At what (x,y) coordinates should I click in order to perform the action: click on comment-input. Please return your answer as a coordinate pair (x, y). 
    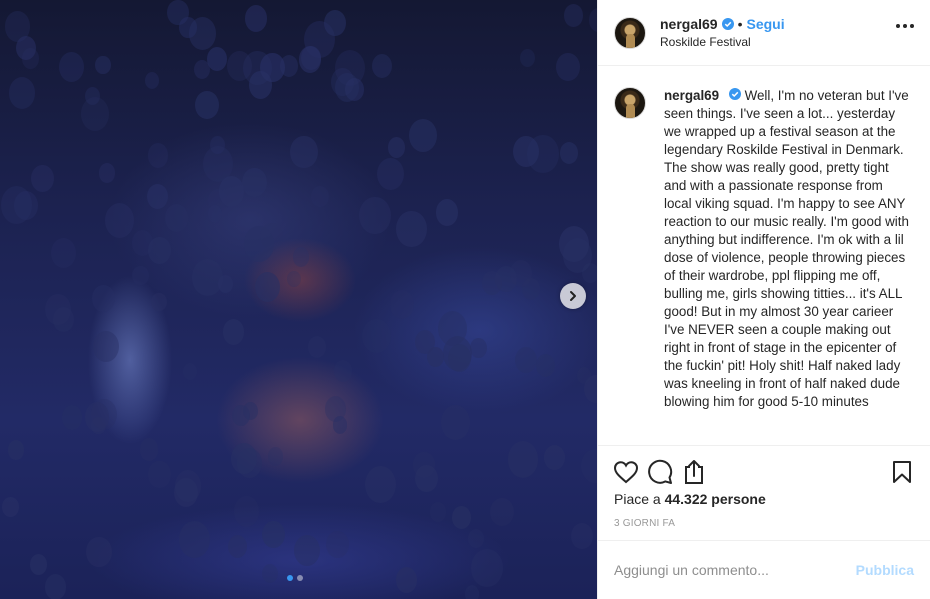
    Looking at the image, I should click on (735, 570).